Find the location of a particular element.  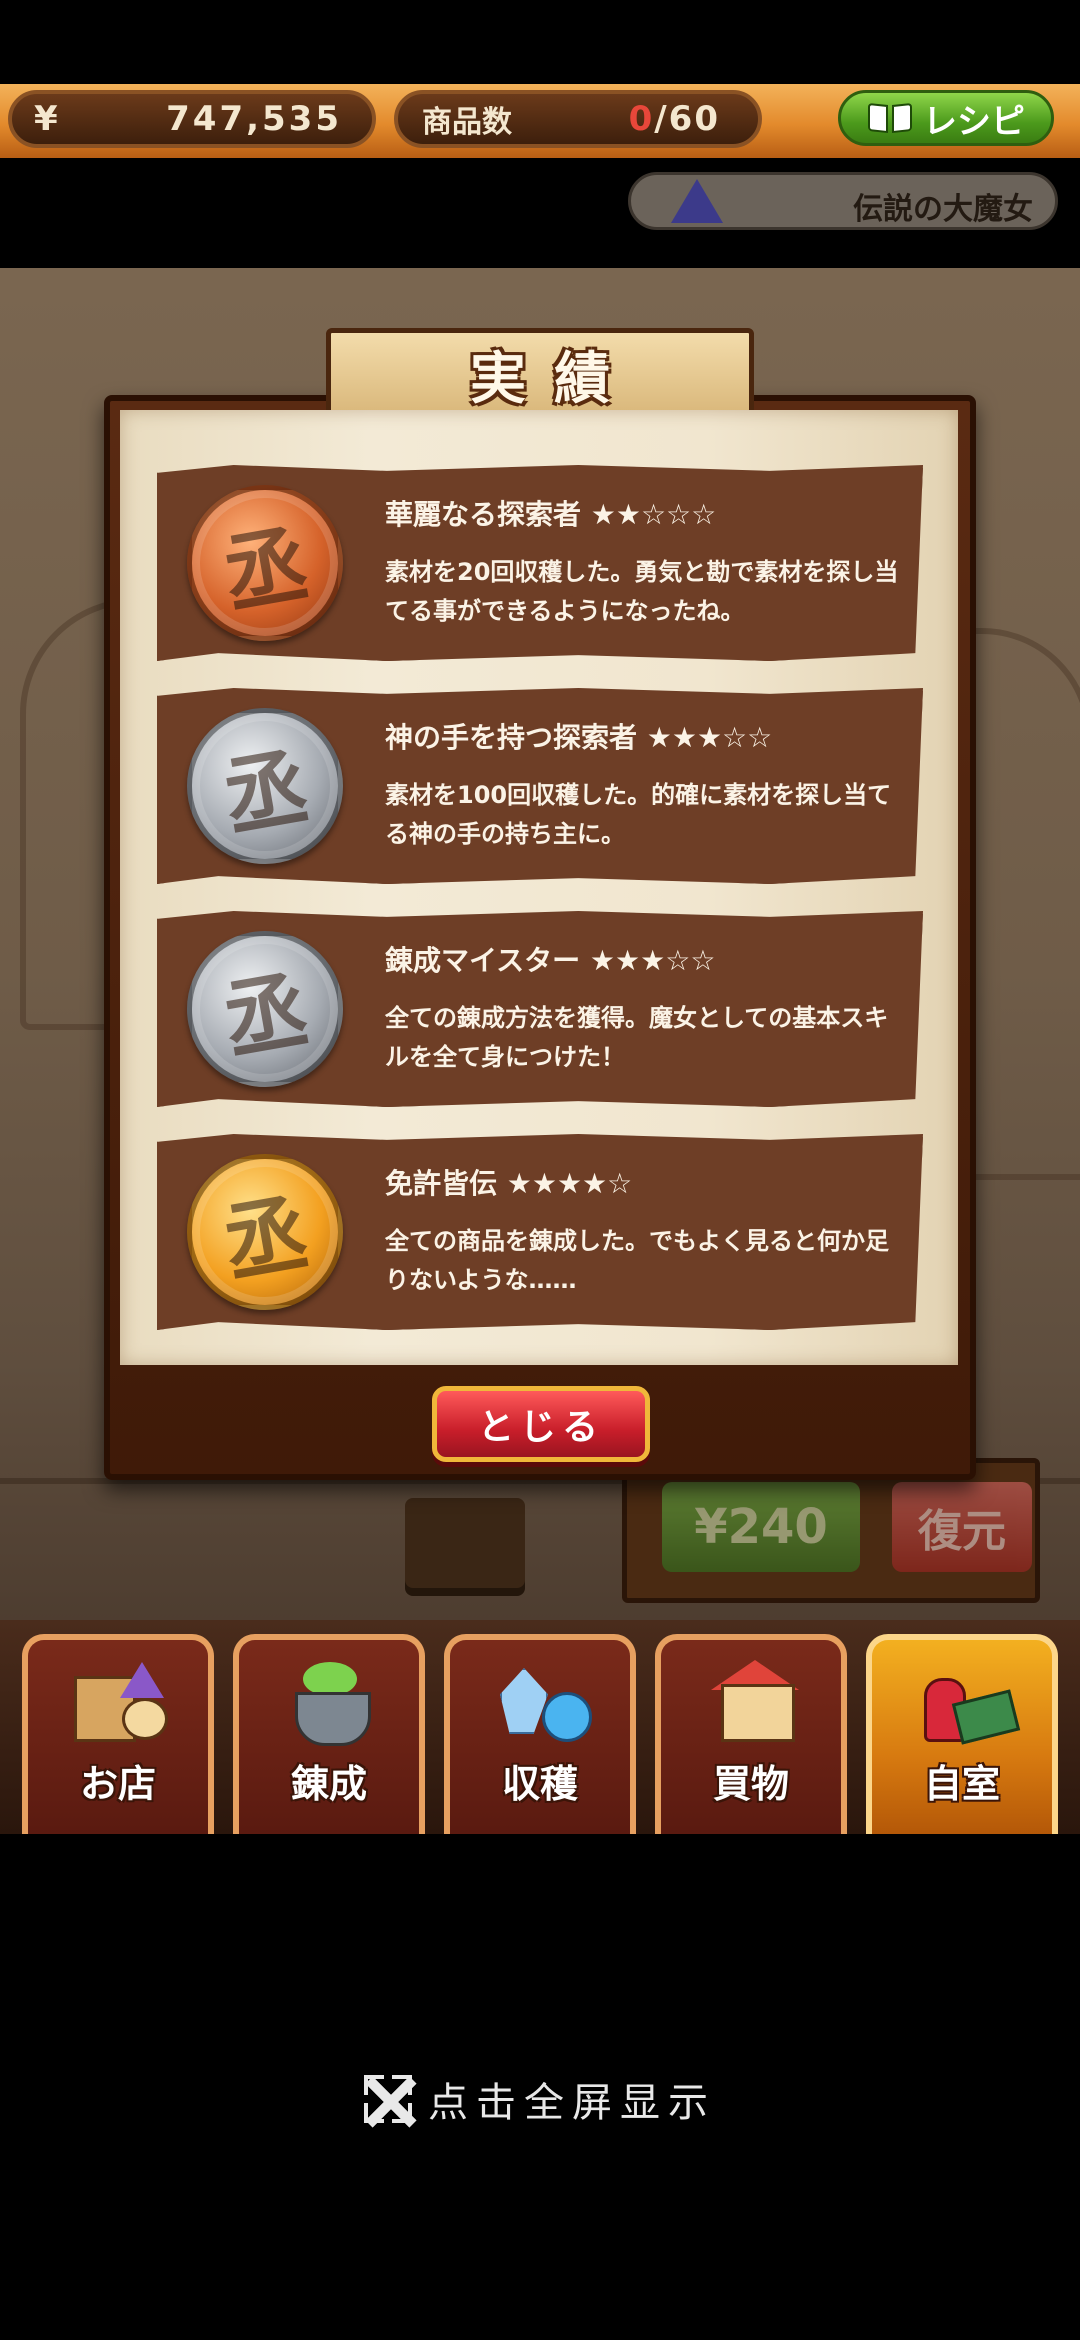

nav-label: お店 is located at coordinates (117, 1784).